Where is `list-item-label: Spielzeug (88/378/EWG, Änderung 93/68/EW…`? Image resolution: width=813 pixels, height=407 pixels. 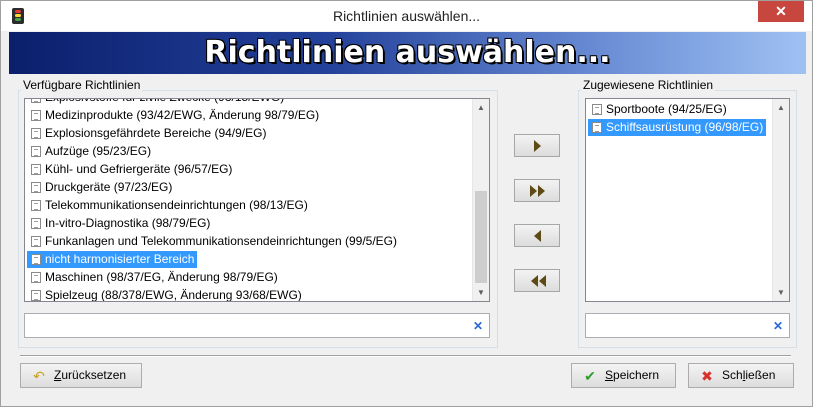
list-item-label: Spielzeug (88/378/EWG, Änderung 93/68/EW… is located at coordinates (173, 295).